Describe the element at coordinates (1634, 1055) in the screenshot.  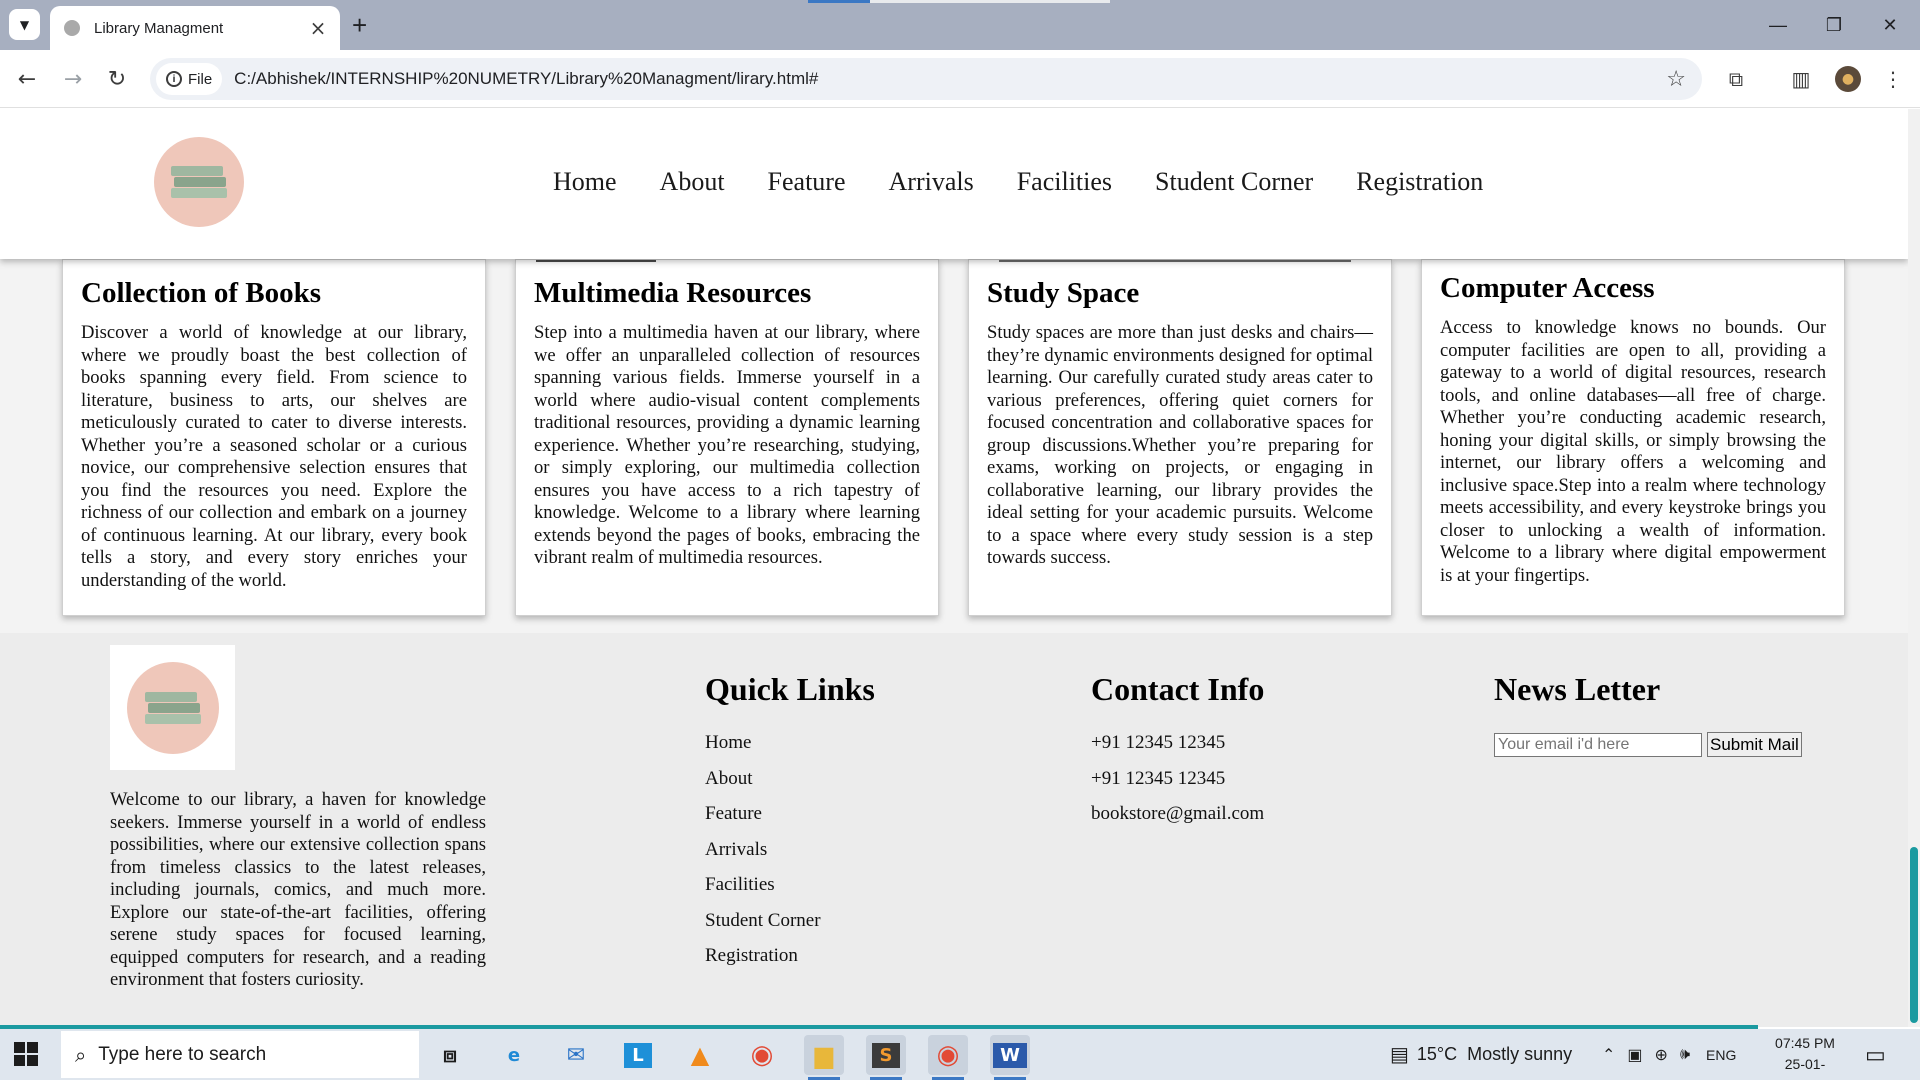
I see `network-device-icon: ▣` at that location.